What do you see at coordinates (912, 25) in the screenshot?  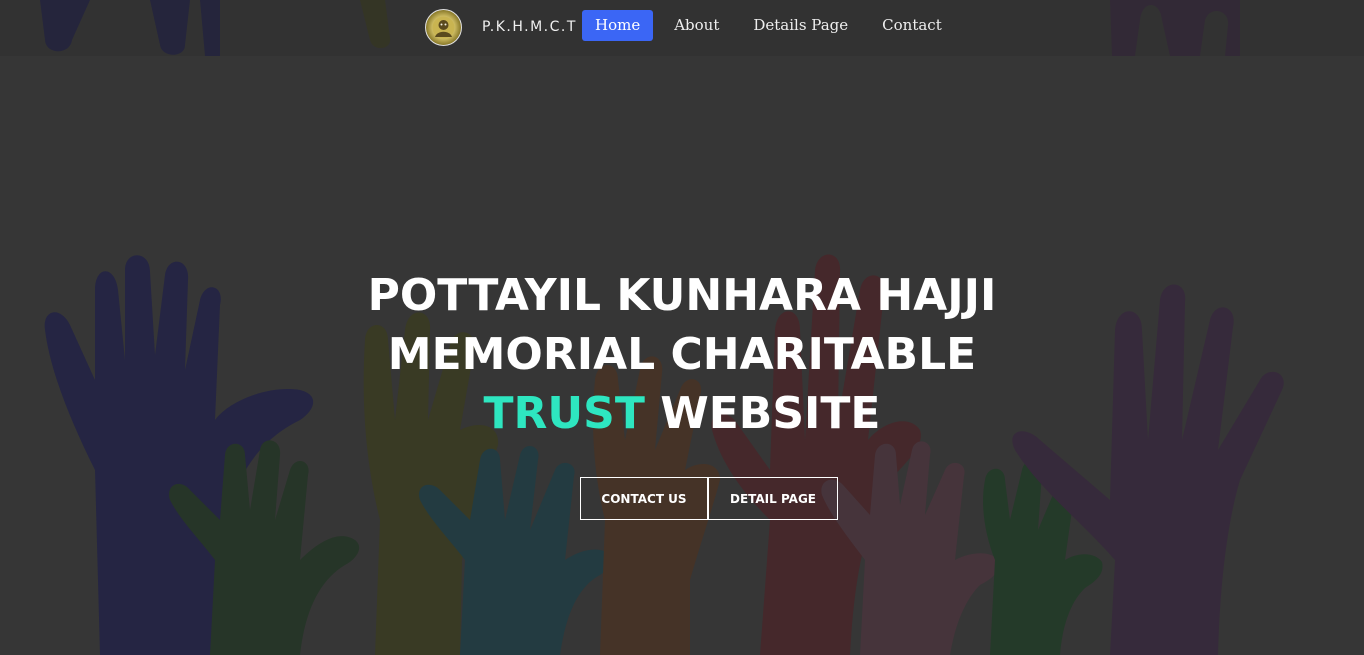 I see `nav-contact-link: Contact` at bounding box center [912, 25].